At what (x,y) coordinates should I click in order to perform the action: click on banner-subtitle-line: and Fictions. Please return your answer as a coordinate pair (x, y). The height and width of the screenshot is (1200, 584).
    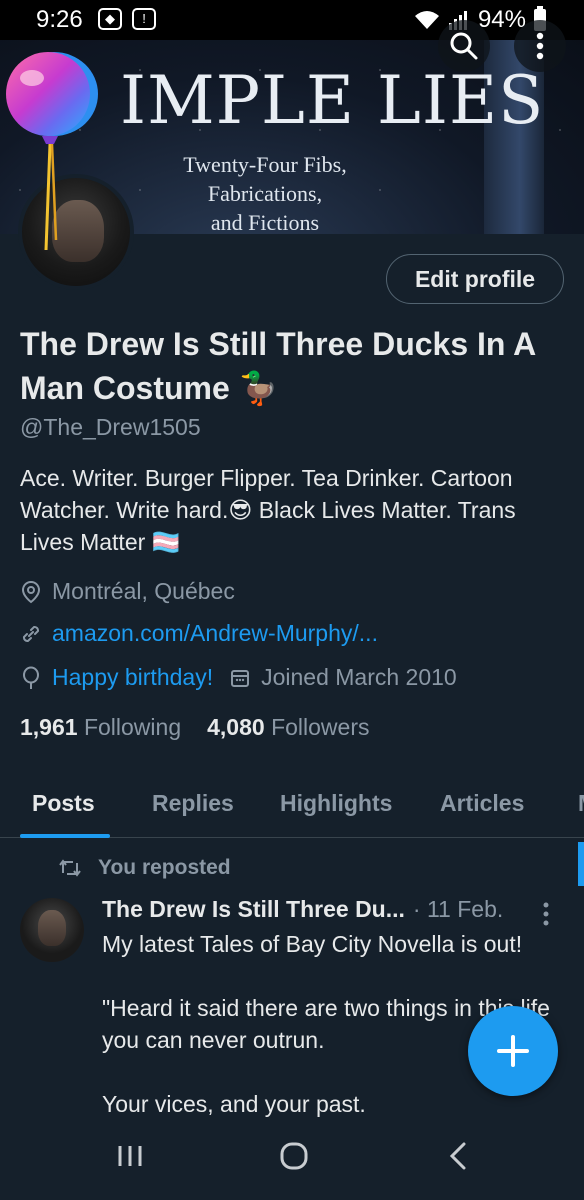
    Looking at the image, I should click on (265, 222).